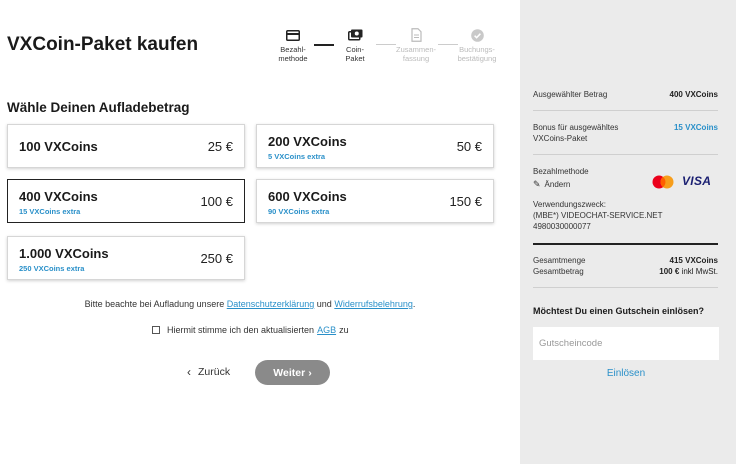 This screenshot has width=736, height=464. I want to click on package-extra: 15 VXCoins extra, so click(50, 211).